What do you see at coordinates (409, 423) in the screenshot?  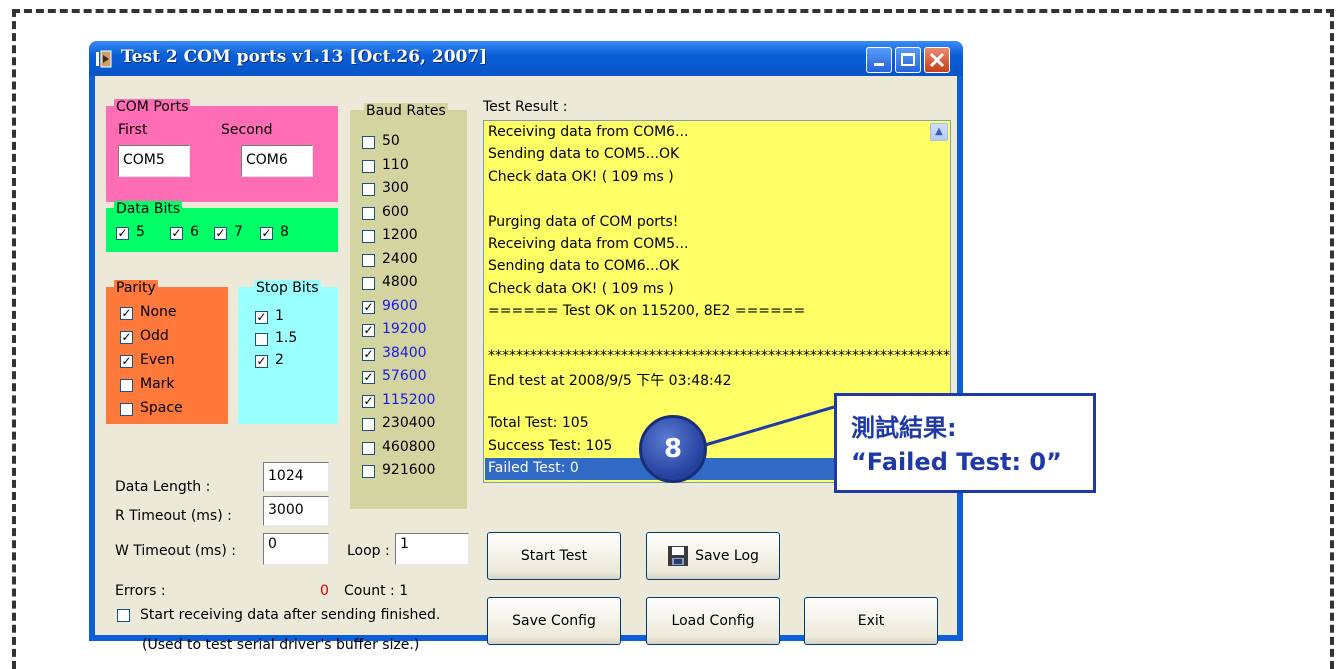 I see `baud-230400-label: 230400` at bounding box center [409, 423].